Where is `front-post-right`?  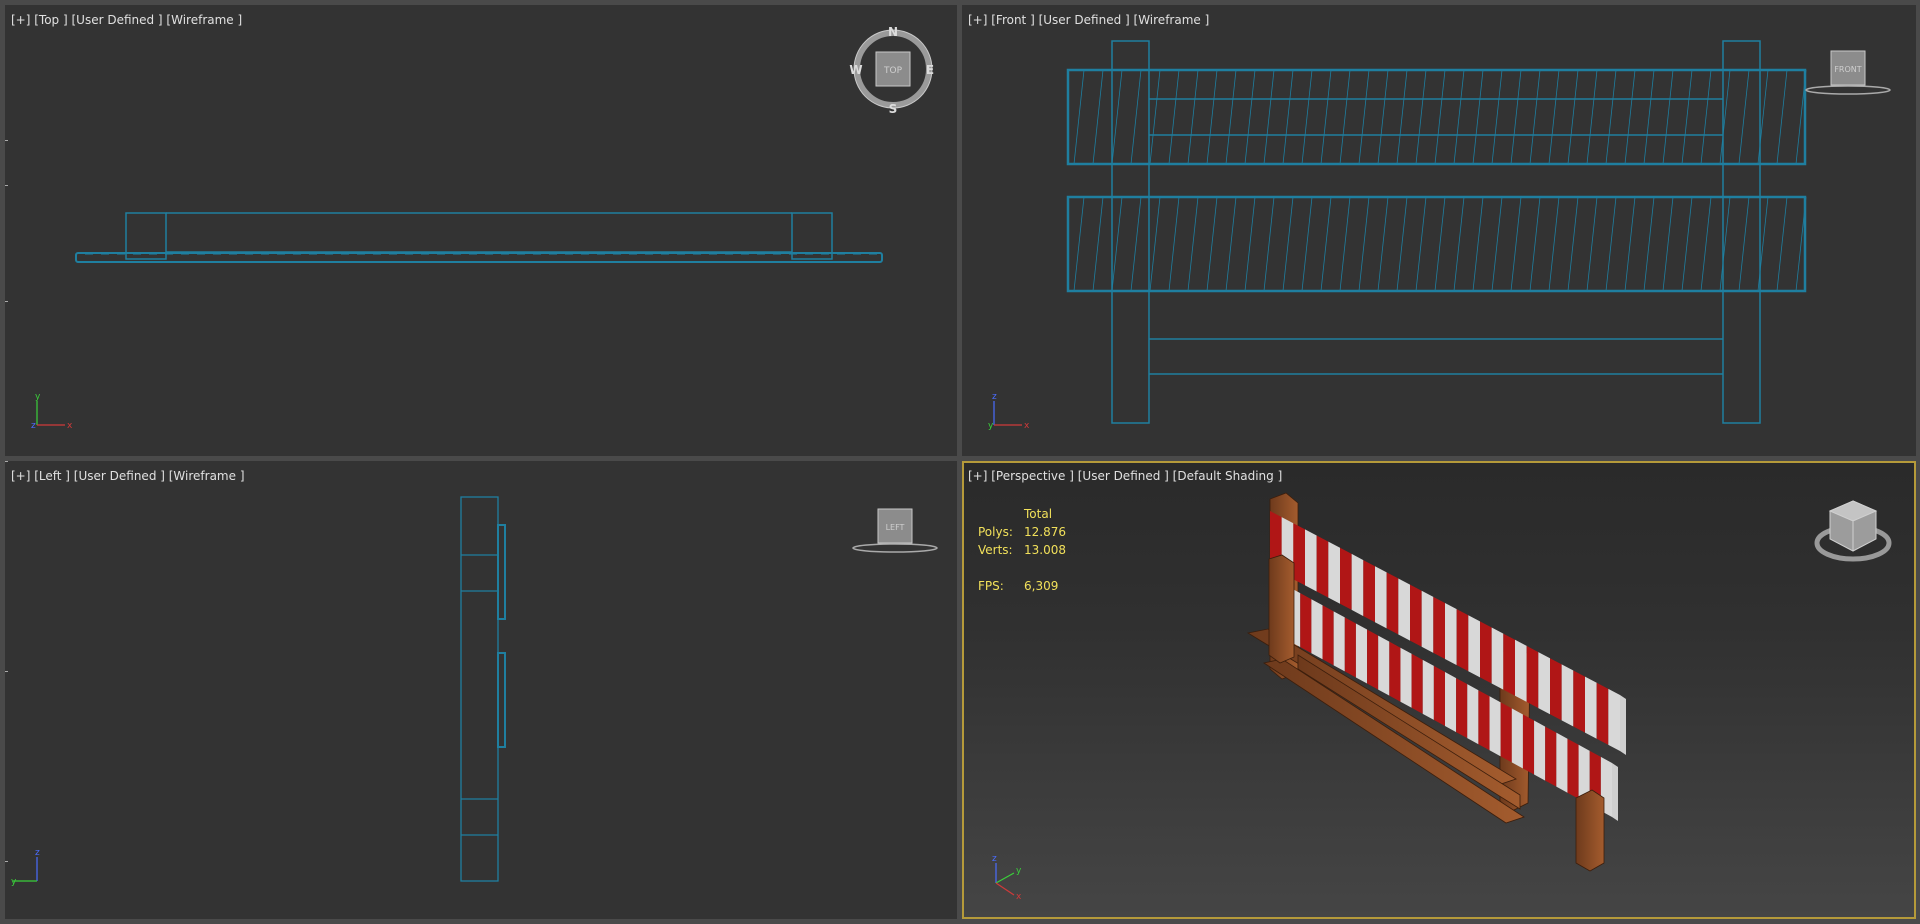 front-post-right is located at coordinates (1741, 232).